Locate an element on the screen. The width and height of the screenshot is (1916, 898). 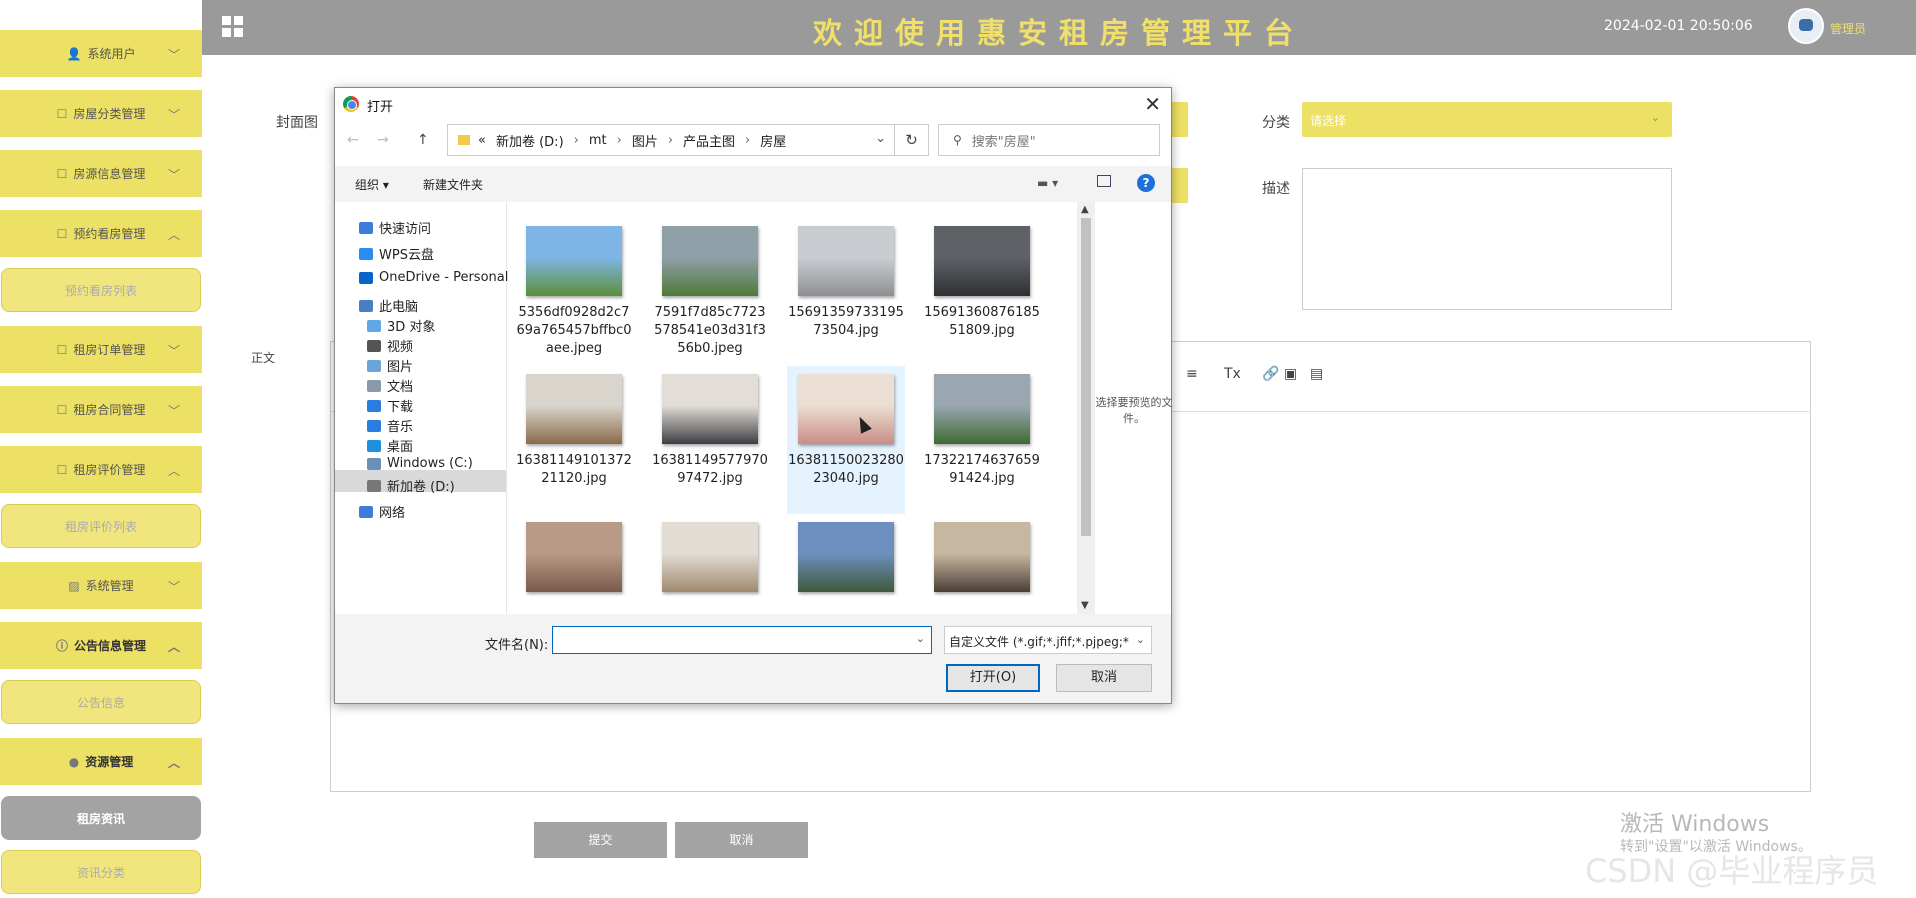
sidebar-item: ☐ 预约看房管理 ︿ is located at coordinates (101, 234).